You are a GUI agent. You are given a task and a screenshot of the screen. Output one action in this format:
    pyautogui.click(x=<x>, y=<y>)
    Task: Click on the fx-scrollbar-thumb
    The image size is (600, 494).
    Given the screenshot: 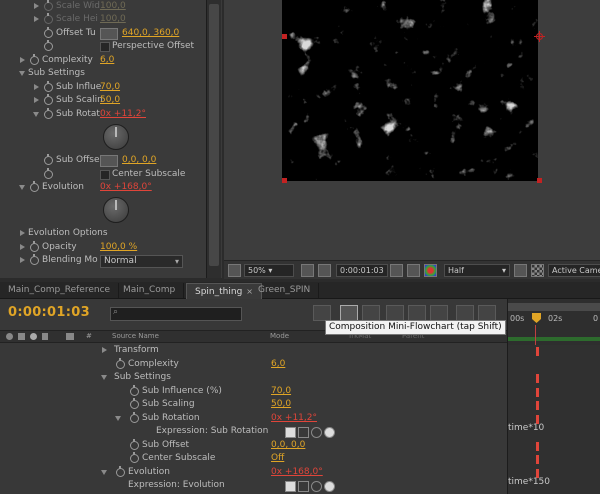 What is the action you would take?
    pyautogui.click(x=214, y=135)
    